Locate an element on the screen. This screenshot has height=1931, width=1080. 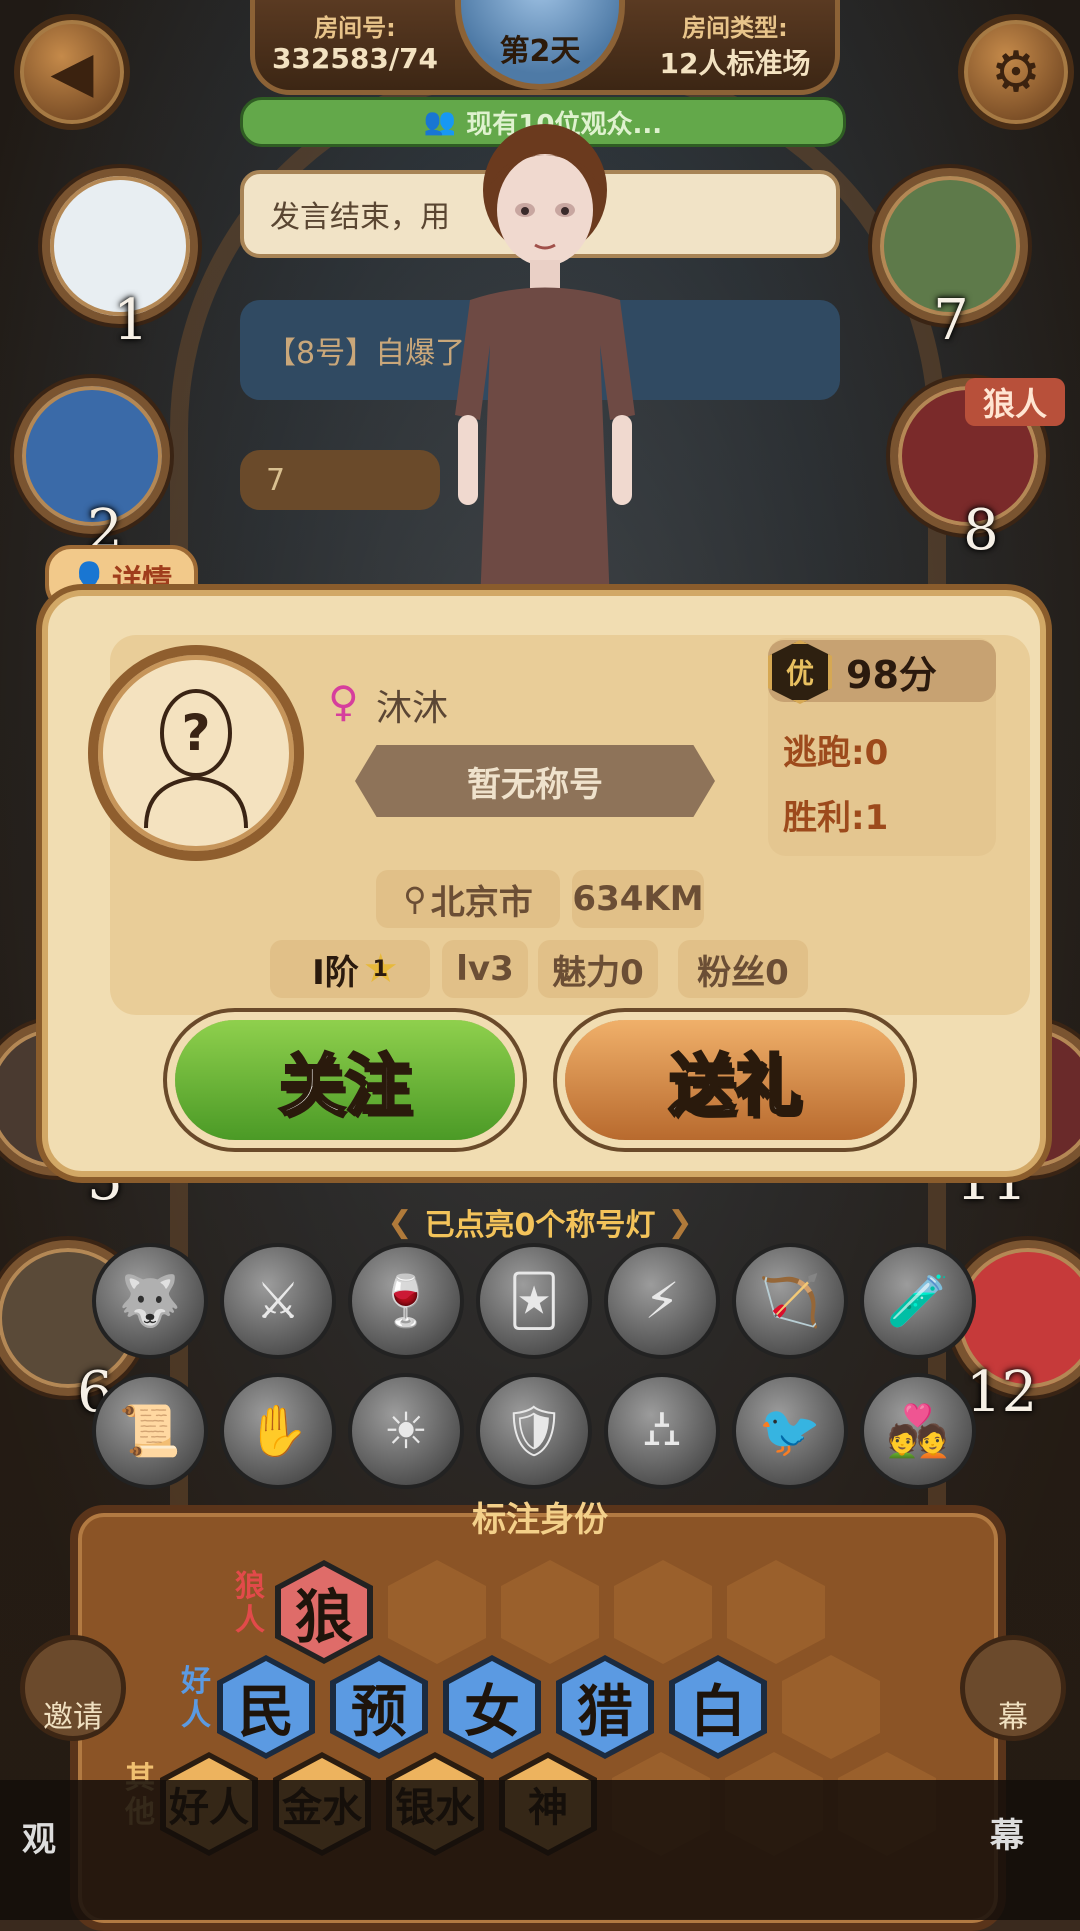
identity-mark-label: 猎 is located at coordinates (605, 1707).